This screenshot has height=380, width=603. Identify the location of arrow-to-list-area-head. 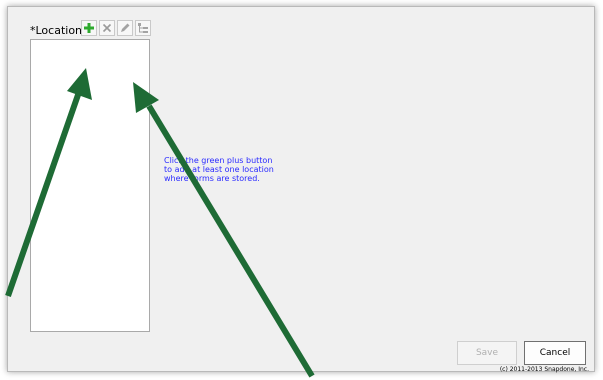
(146, 97).